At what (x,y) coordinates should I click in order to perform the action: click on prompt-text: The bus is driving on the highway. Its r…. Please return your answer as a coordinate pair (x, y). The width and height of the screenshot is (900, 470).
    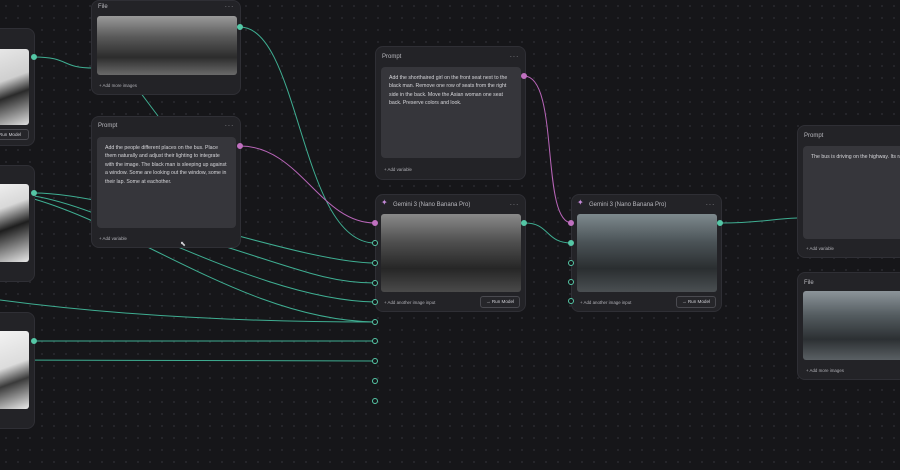
    Looking at the image, I should click on (851, 192).